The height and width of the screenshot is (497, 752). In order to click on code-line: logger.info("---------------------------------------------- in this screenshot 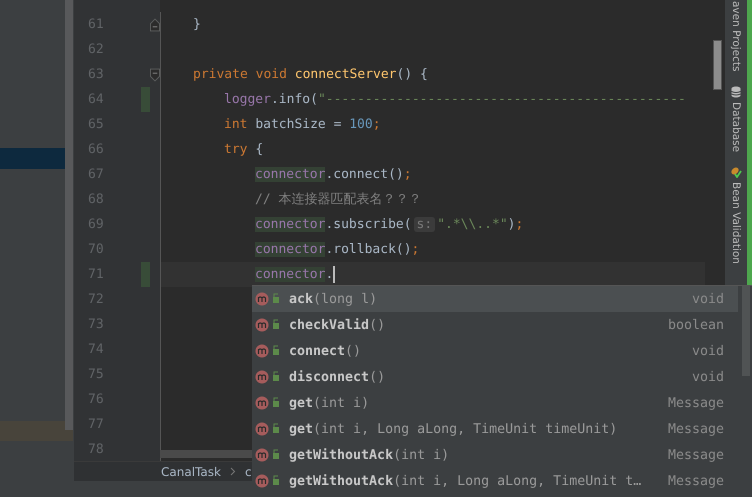, I will do `click(455, 100)`.